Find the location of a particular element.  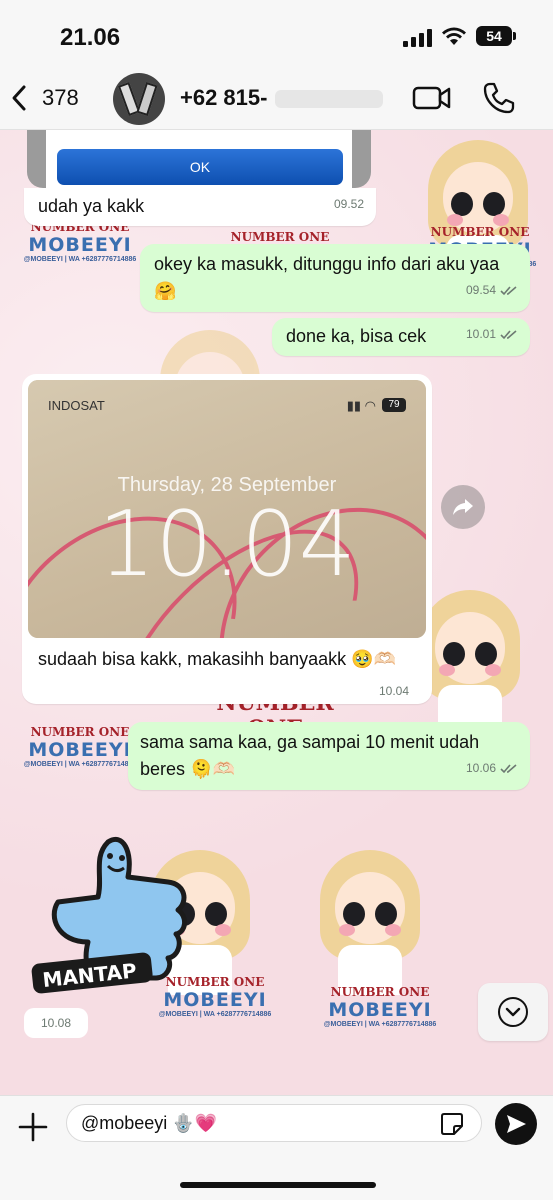

chat-header: 378 +62 815- is located at coordinates (276, 99).